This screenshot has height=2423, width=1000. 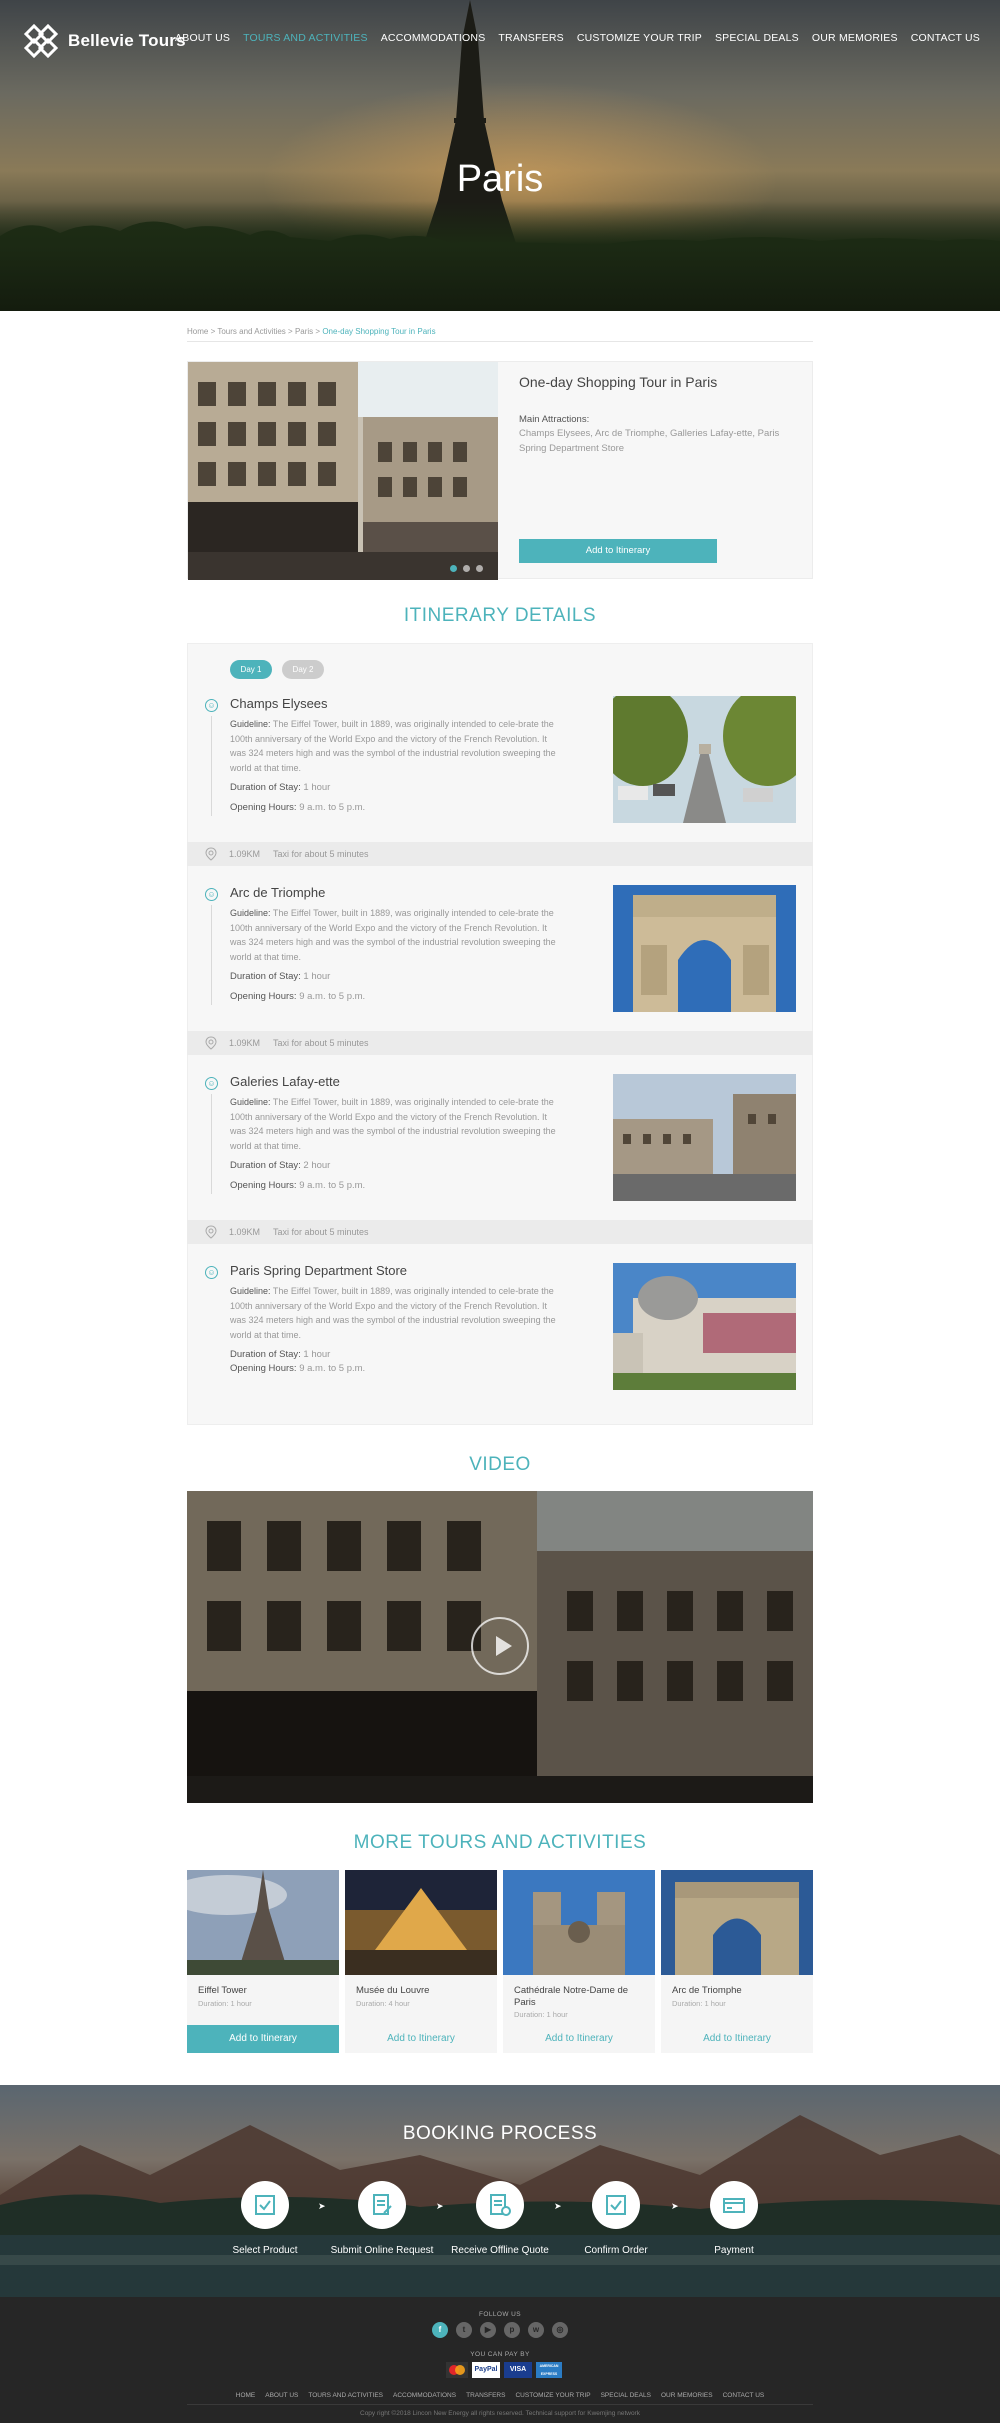 What do you see at coordinates (433, 38) in the screenshot?
I see `nav-accommodations: ACCOMMODATIONS` at bounding box center [433, 38].